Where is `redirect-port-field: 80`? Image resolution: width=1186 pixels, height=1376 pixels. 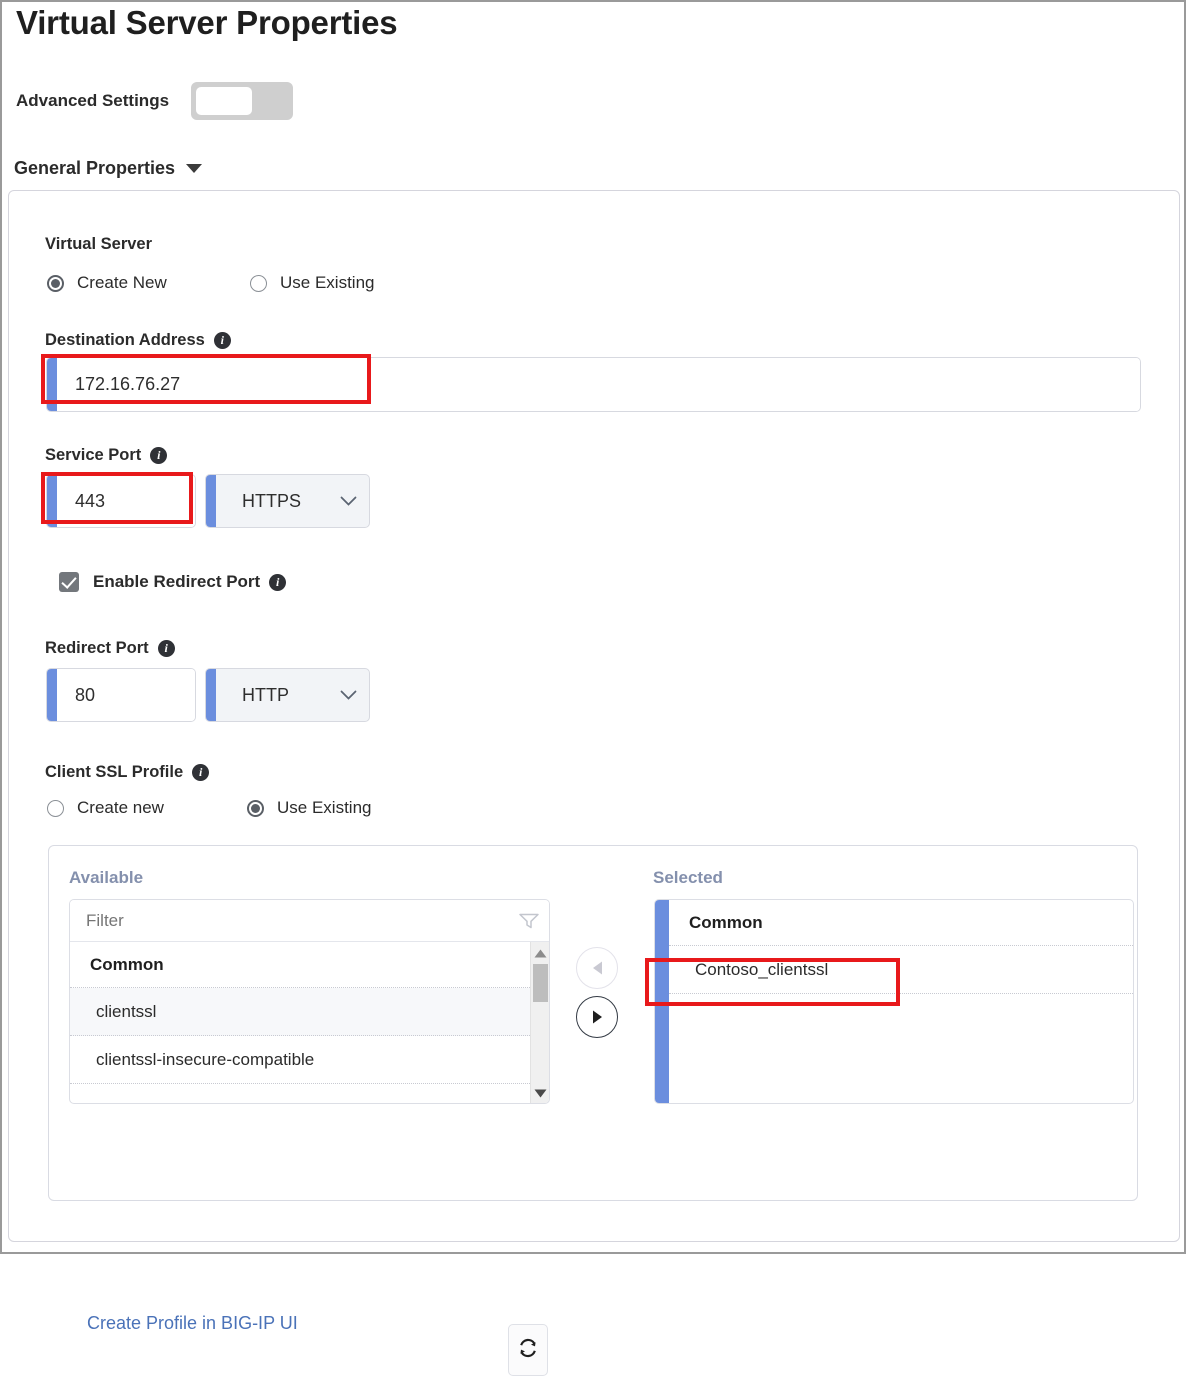
redirect-port-field: 80 is located at coordinates (121, 695).